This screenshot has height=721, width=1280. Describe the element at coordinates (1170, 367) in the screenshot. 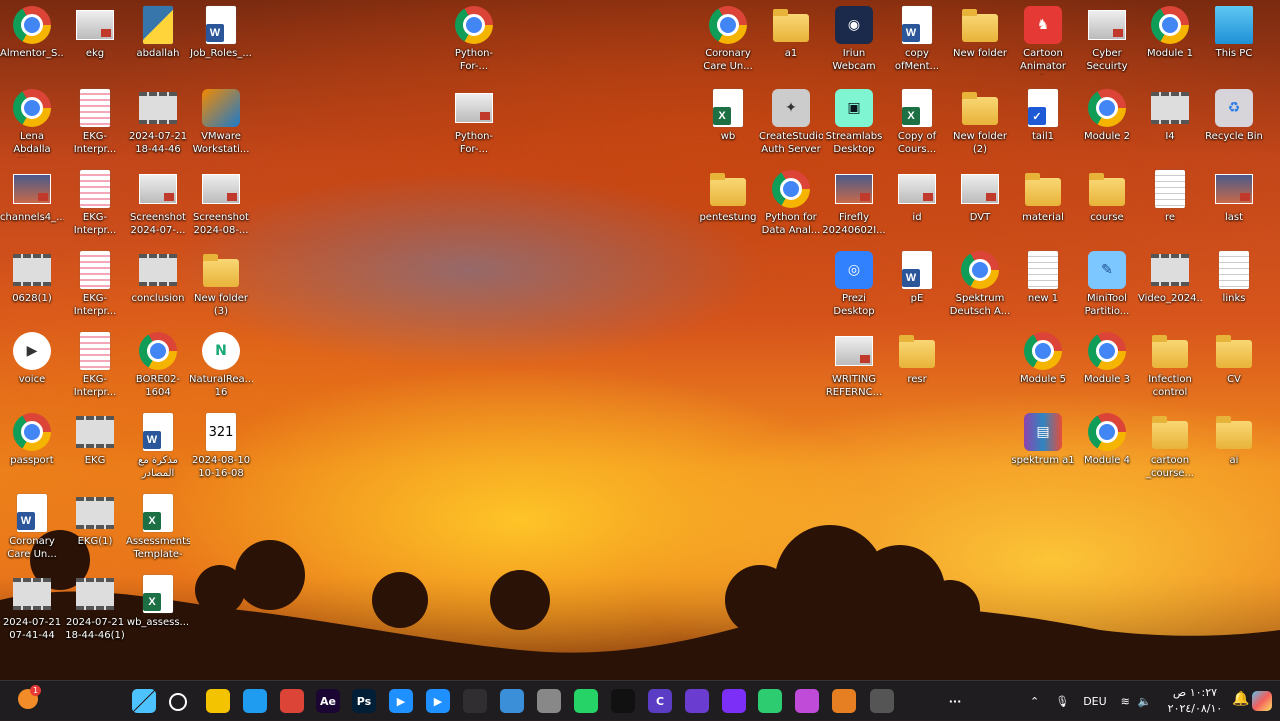

I see `desktop-icon: Infection control` at that location.